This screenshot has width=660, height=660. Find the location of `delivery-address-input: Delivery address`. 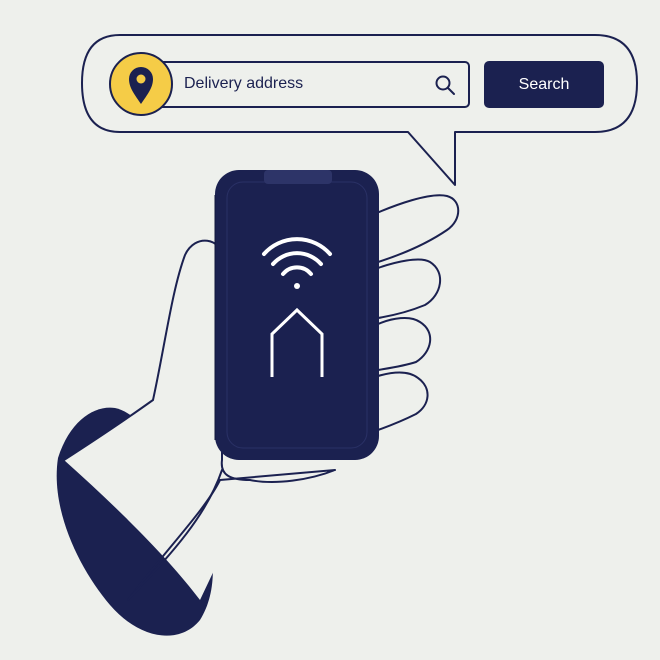

delivery-address-input: Delivery address is located at coordinates (318, 84).